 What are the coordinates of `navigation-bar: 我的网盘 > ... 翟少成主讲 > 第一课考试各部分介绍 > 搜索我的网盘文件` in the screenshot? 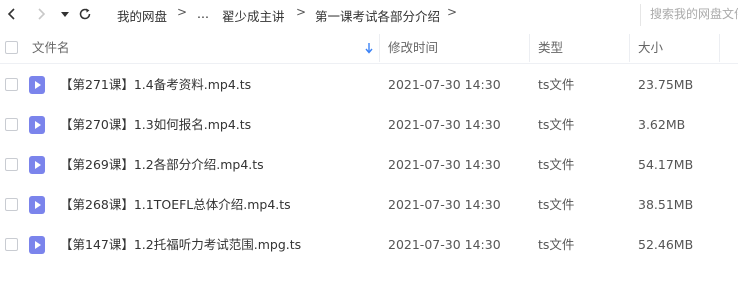 It's located at (369, 15).